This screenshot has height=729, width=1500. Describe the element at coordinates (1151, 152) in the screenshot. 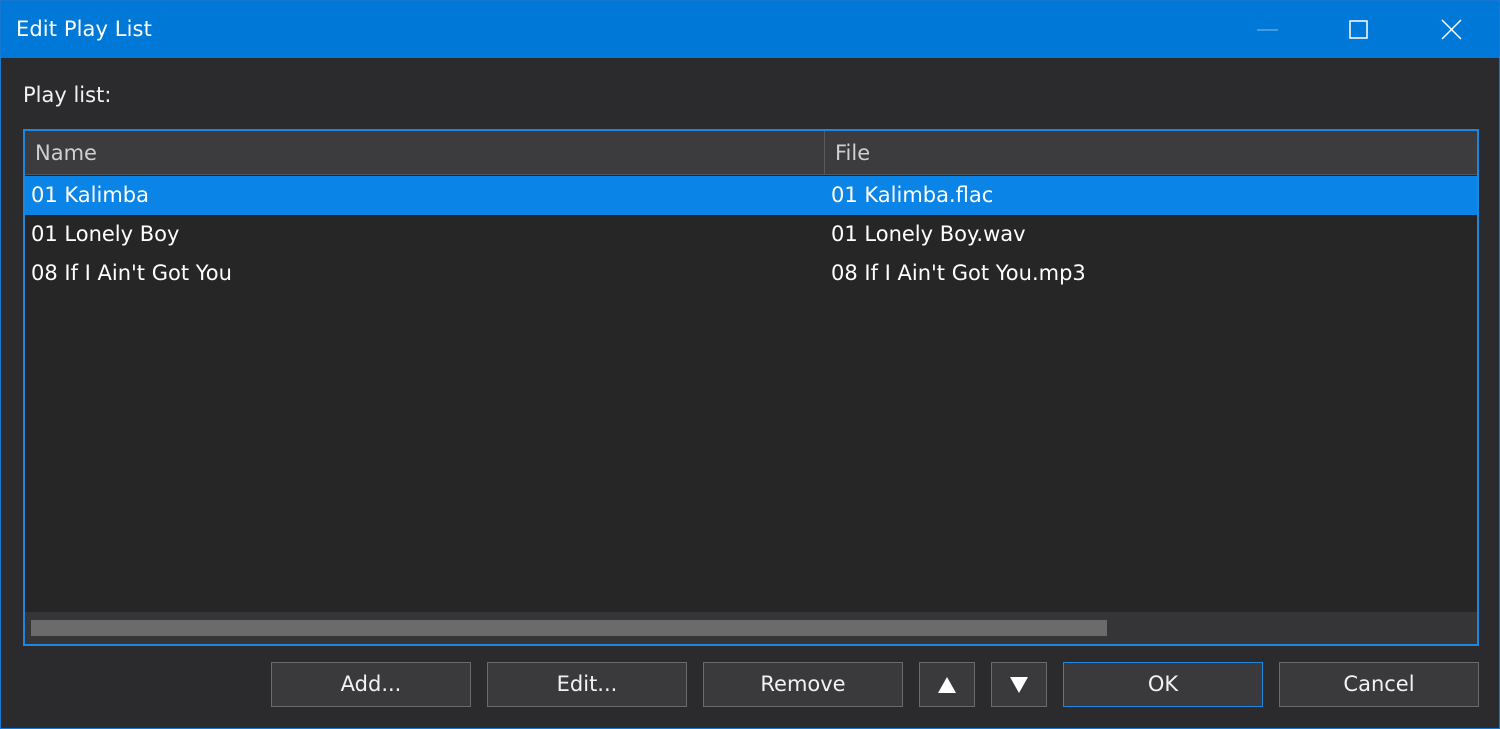

I see `column-header-file: File` at that location.